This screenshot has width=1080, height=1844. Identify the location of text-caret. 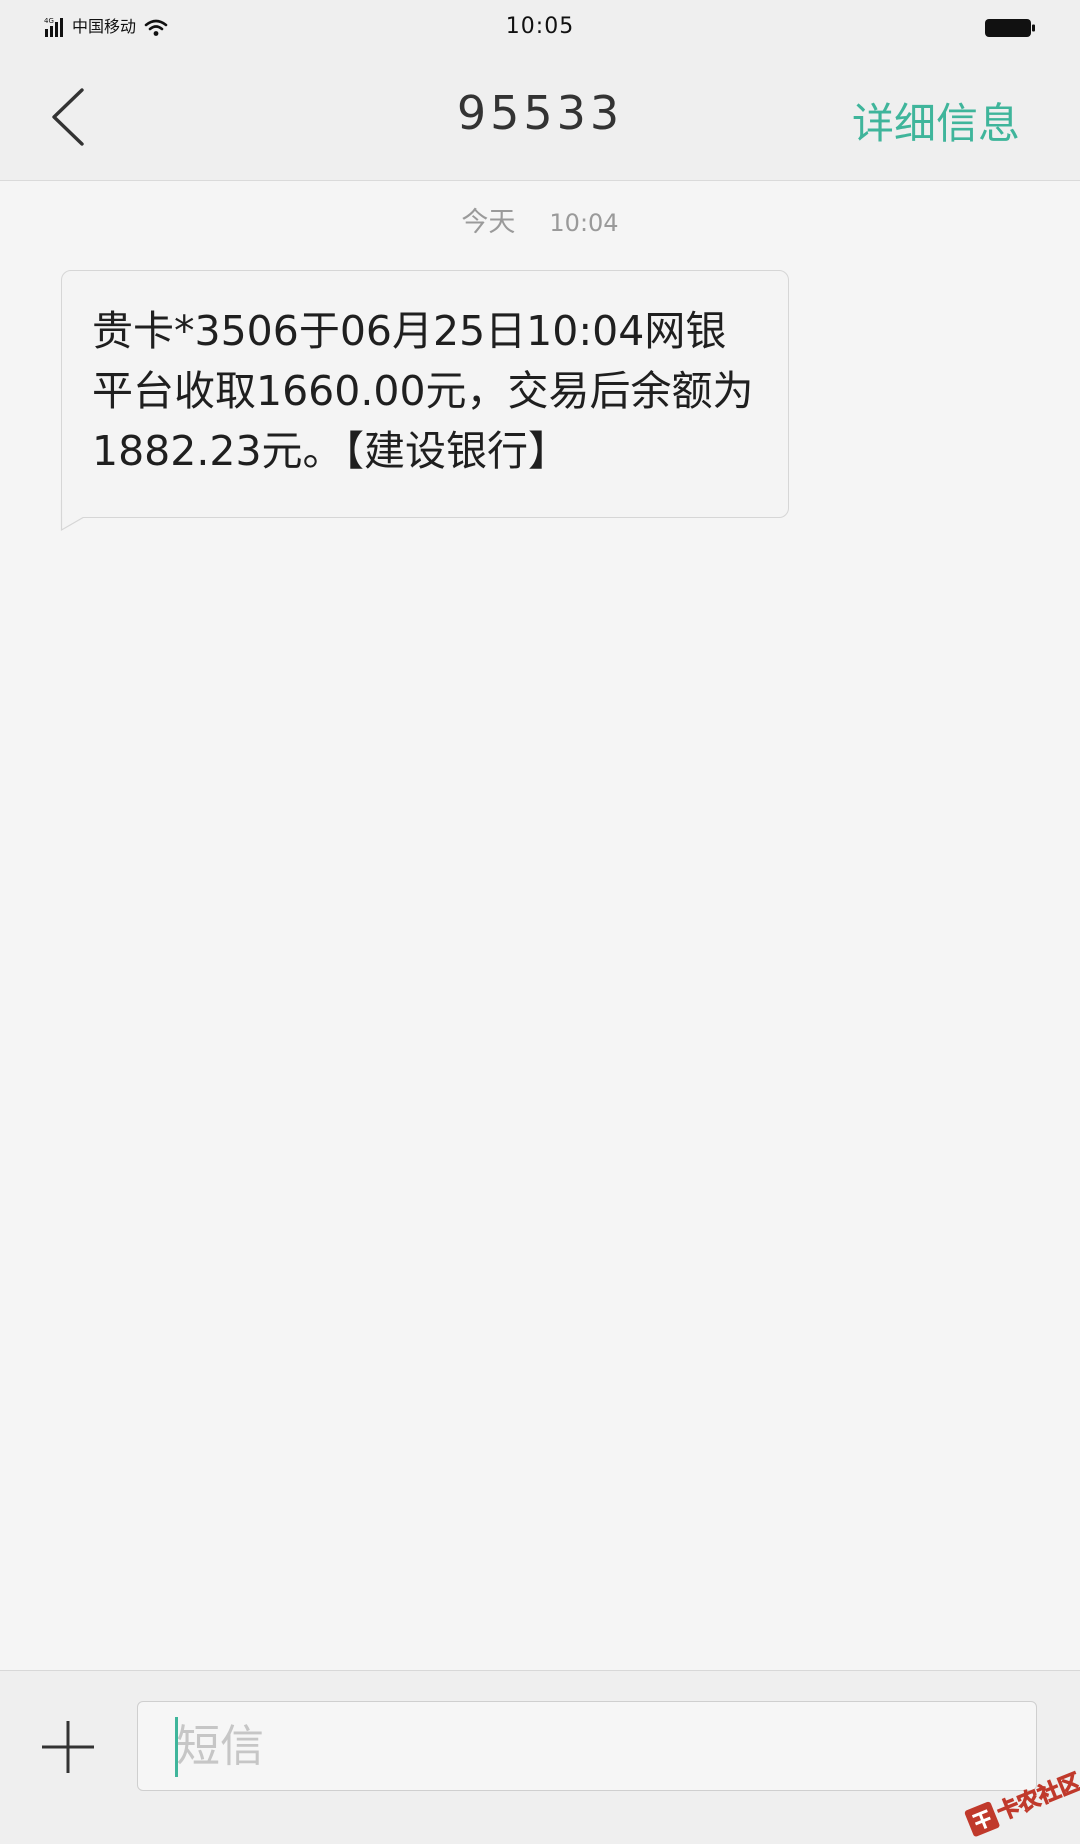
(176, 1747).